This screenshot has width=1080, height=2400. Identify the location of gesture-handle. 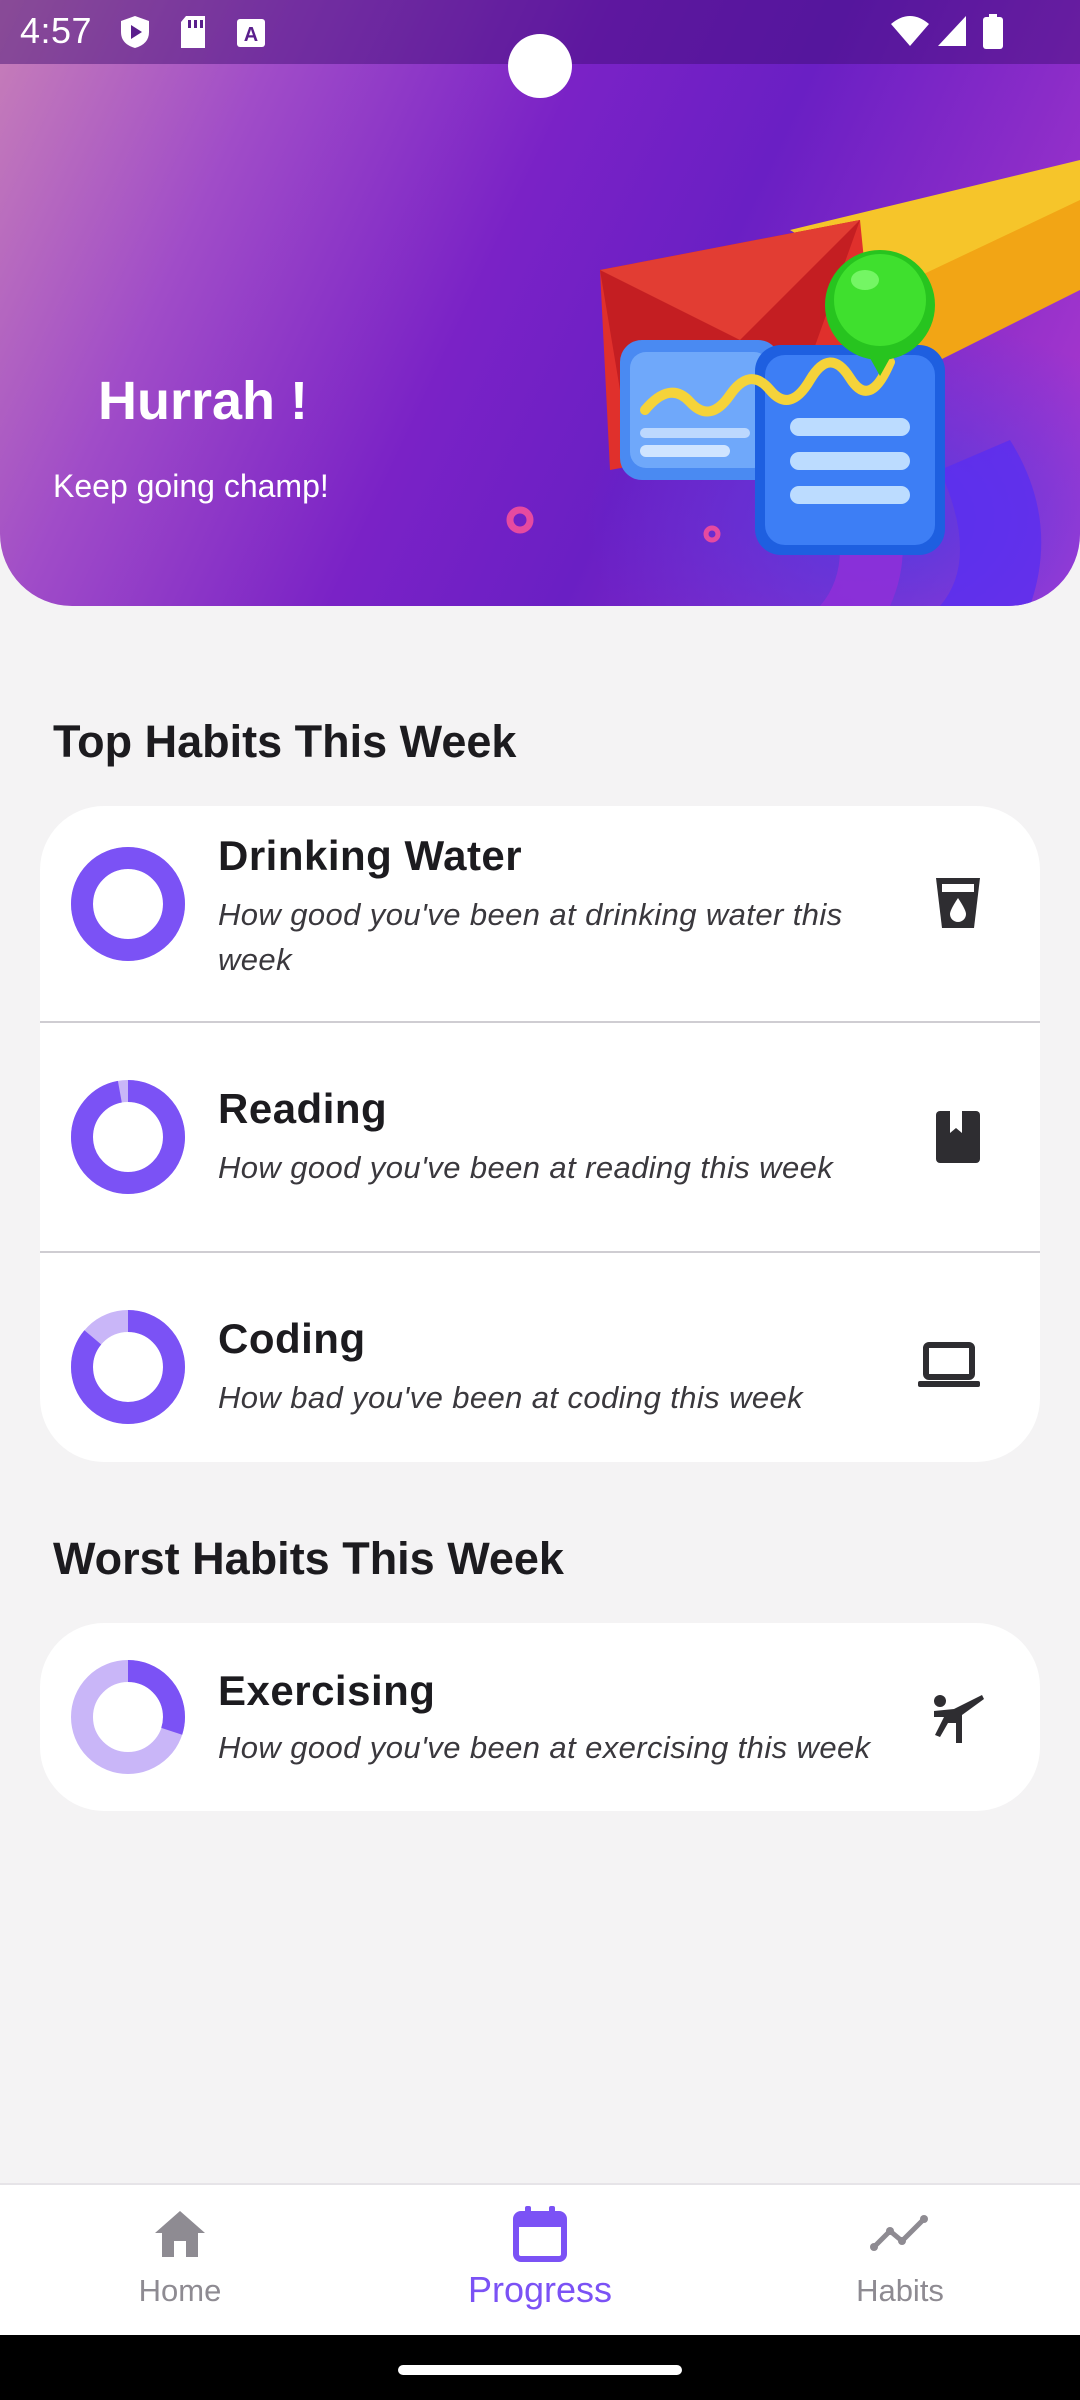
(540, 2370).